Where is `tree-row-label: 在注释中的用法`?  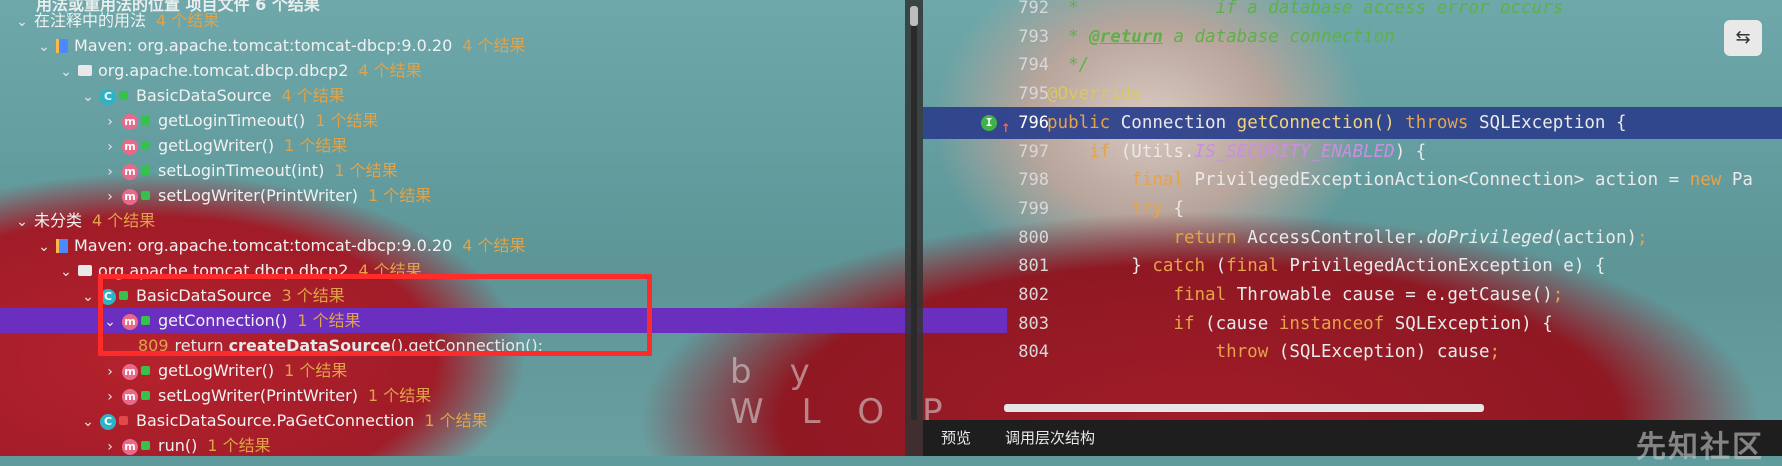 tree-row-label: 在注释中的用法 is located at coordinates (90, 20).